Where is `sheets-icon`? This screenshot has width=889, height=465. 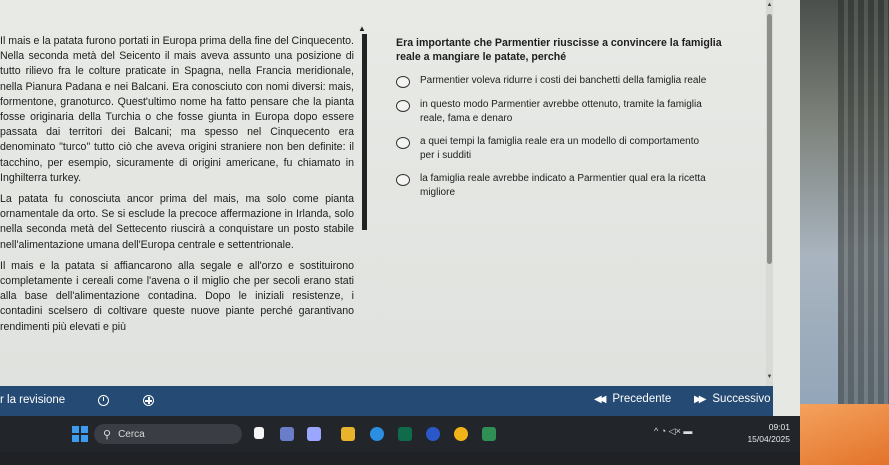 sheets-icon is located at coordinates (489, 434).